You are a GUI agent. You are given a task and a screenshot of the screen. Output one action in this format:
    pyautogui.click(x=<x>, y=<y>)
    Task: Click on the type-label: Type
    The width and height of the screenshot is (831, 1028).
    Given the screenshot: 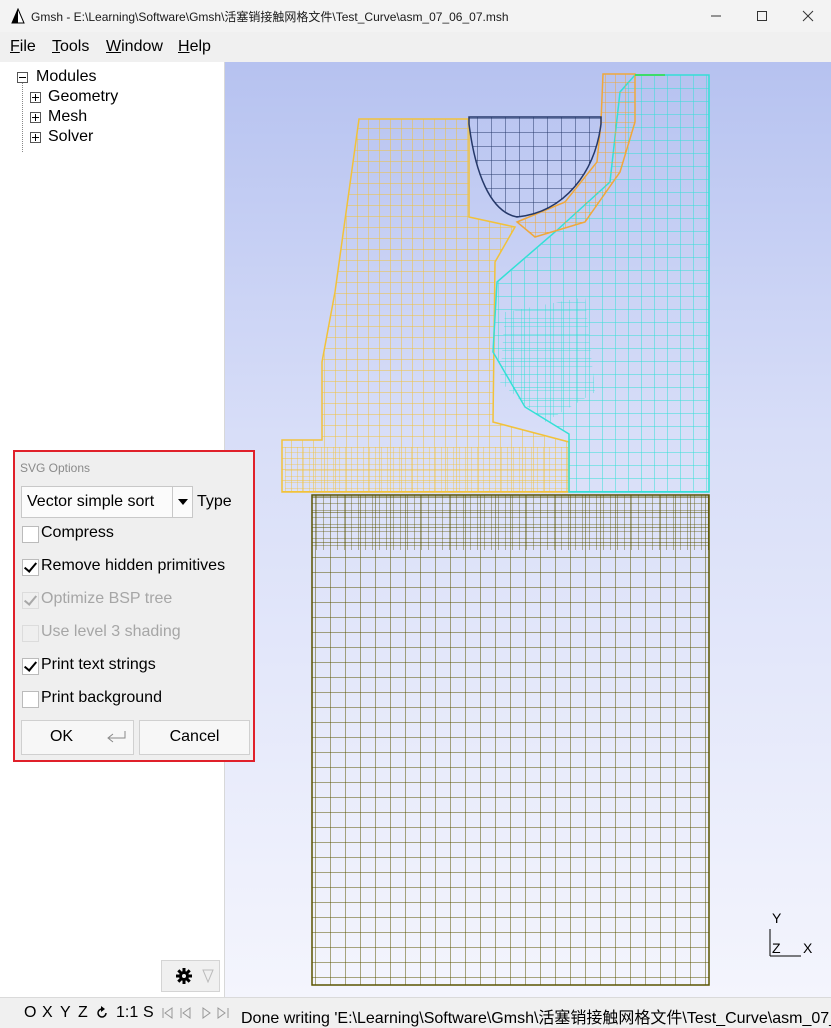 What is the action you would take?
    pyautogui.click(x=214, y=501)
    